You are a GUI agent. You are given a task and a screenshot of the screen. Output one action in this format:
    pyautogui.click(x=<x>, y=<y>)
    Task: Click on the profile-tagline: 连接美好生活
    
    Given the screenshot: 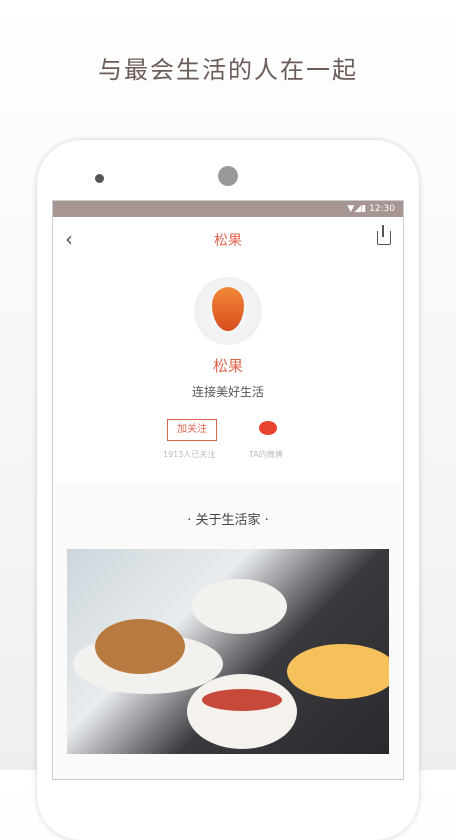 What is the action you would take?
    pyautogui.click(x=227, y=392)
    